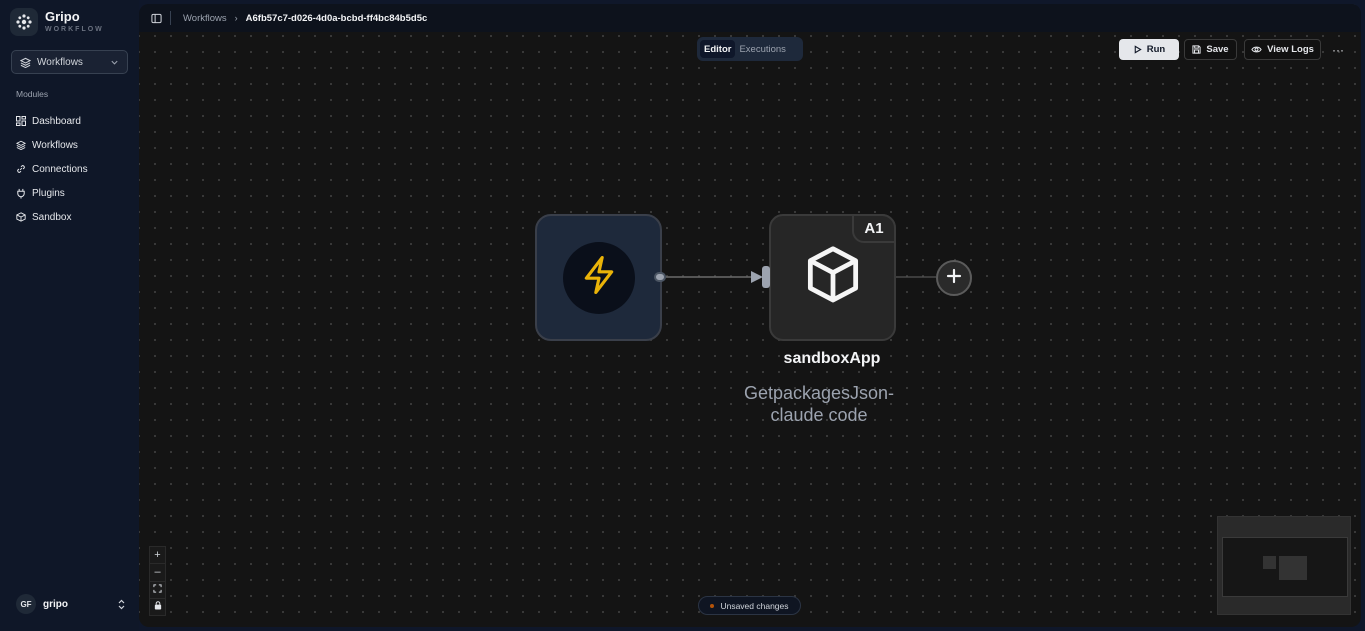 The width and height of the screenshot is (1365, 631). I want to click on eye-icon, so click(1256, 49).